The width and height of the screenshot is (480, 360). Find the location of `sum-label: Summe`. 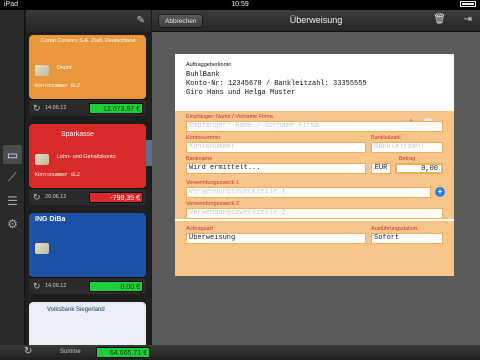

sum-label: Summe is located at coordinates (70, 352).